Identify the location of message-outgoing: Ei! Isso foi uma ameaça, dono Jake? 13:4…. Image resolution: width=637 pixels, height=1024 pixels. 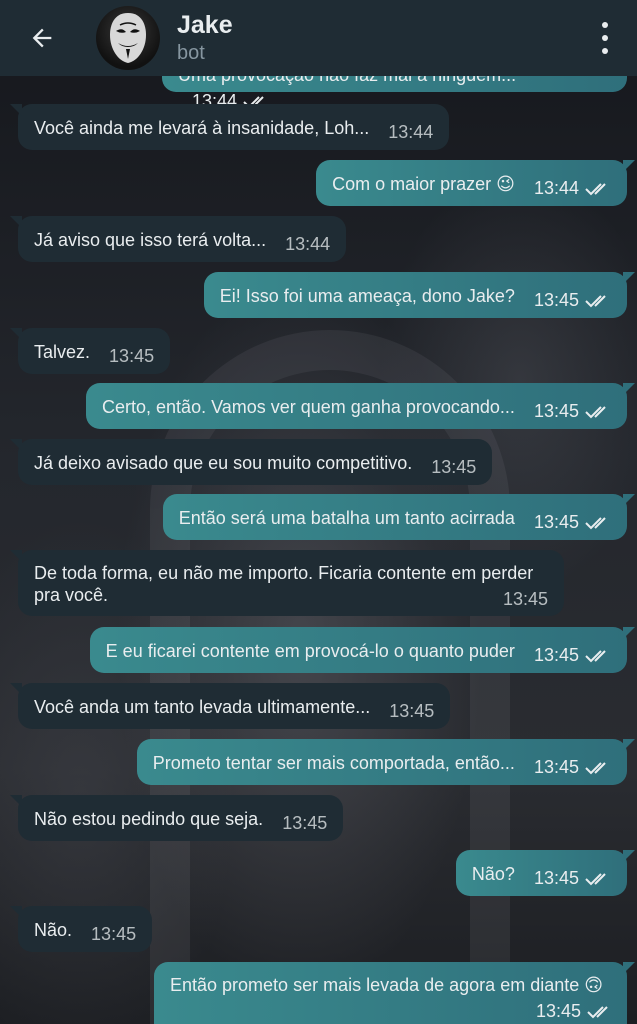
(419, 295).